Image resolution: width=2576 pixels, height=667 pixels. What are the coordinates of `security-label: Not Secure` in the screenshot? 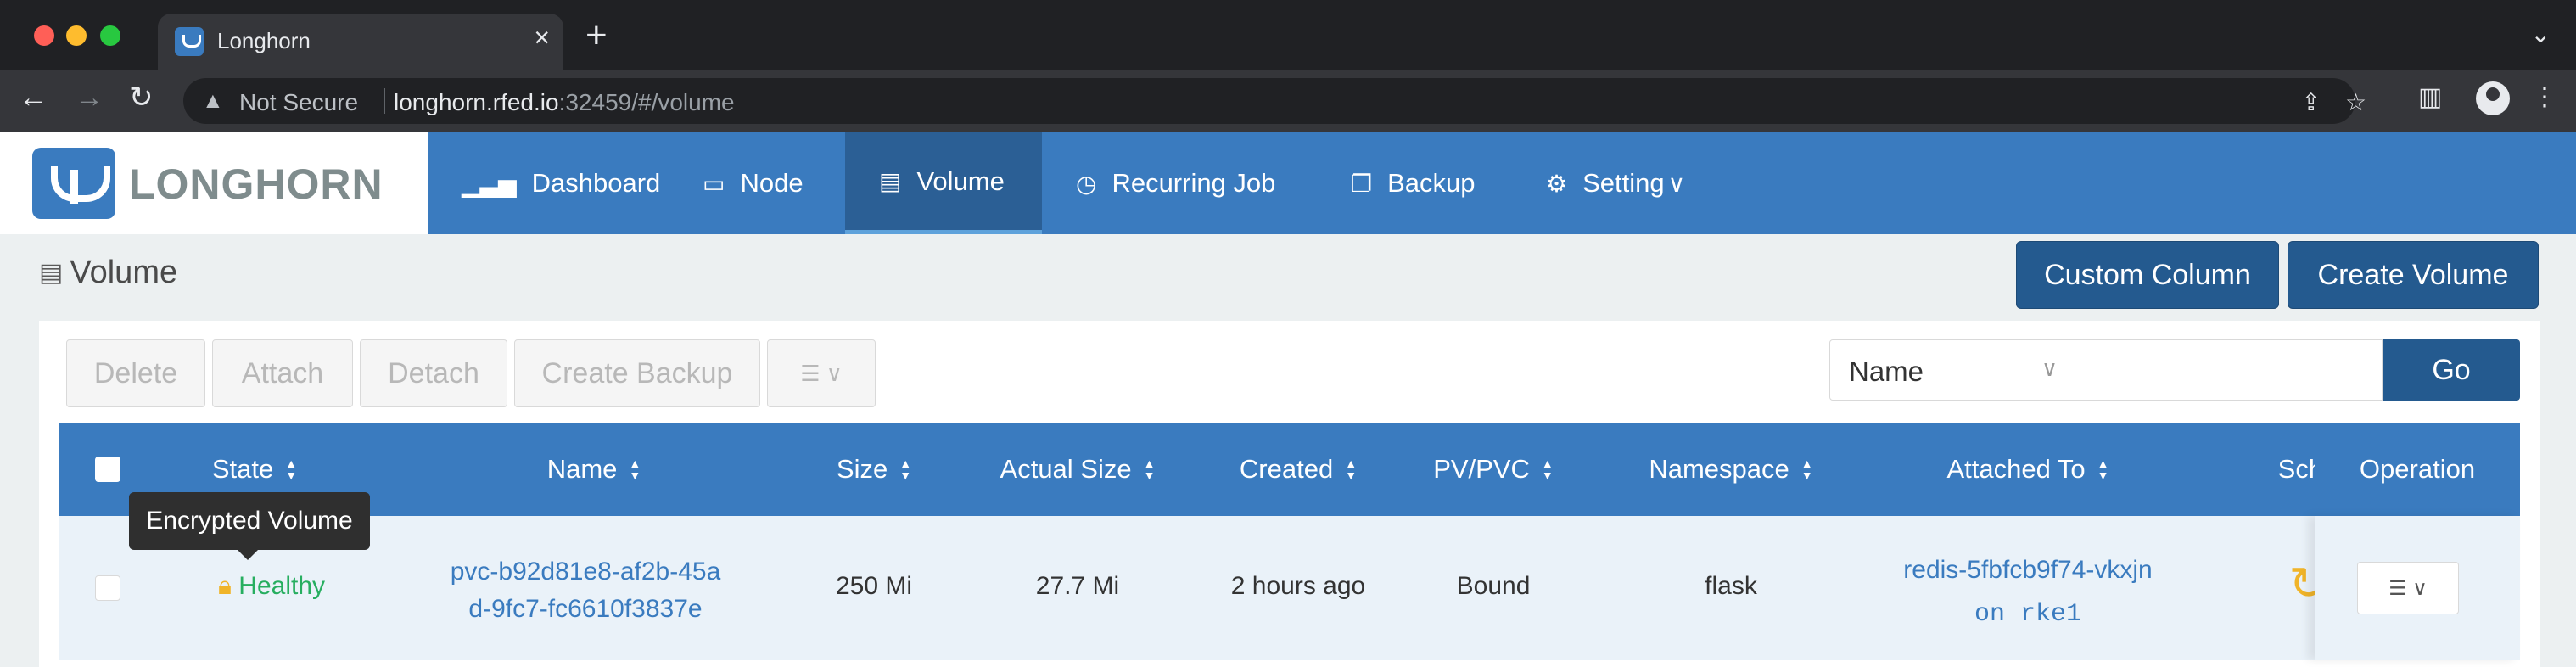 It's located at (299, 102).